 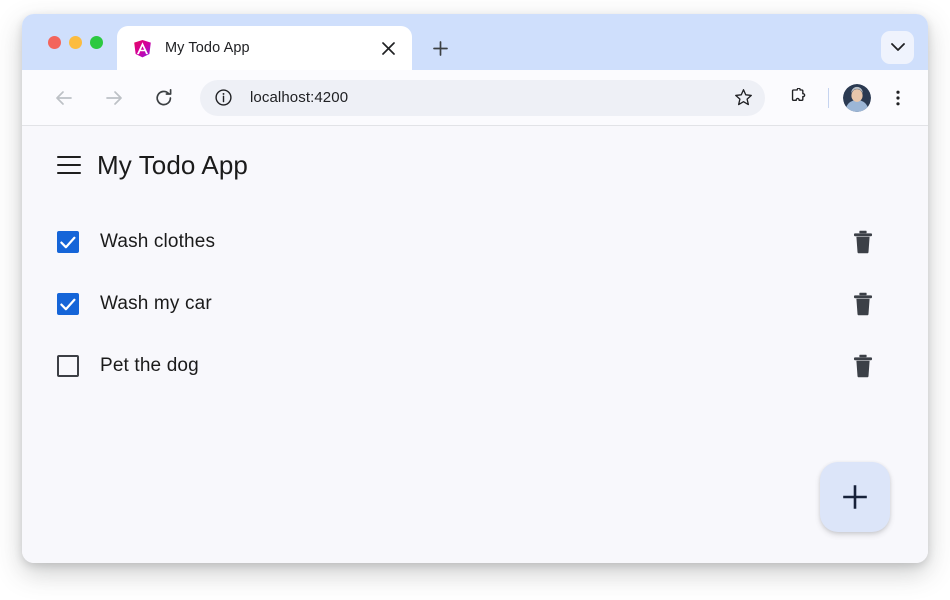 What do you see at coordinates (158, 241) in the screenshot?
I see `todo-label: Wash clothes` at bounding box center [158, 241].